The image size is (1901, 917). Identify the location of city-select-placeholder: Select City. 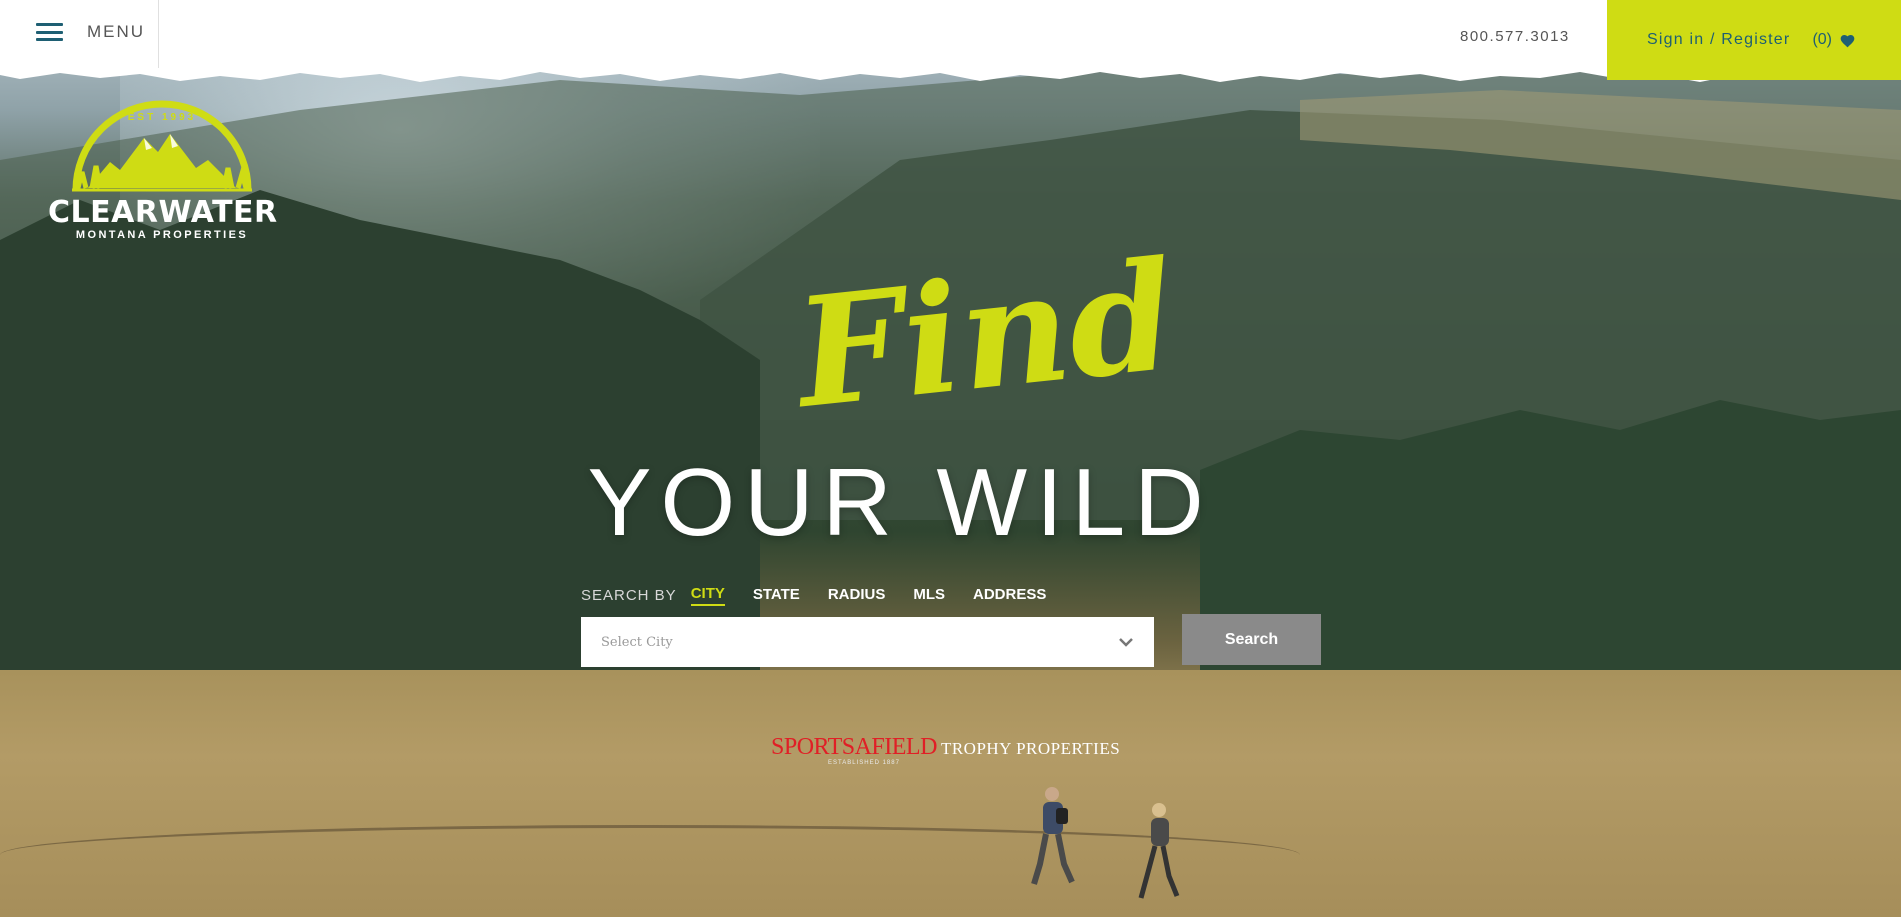
(637, 642).